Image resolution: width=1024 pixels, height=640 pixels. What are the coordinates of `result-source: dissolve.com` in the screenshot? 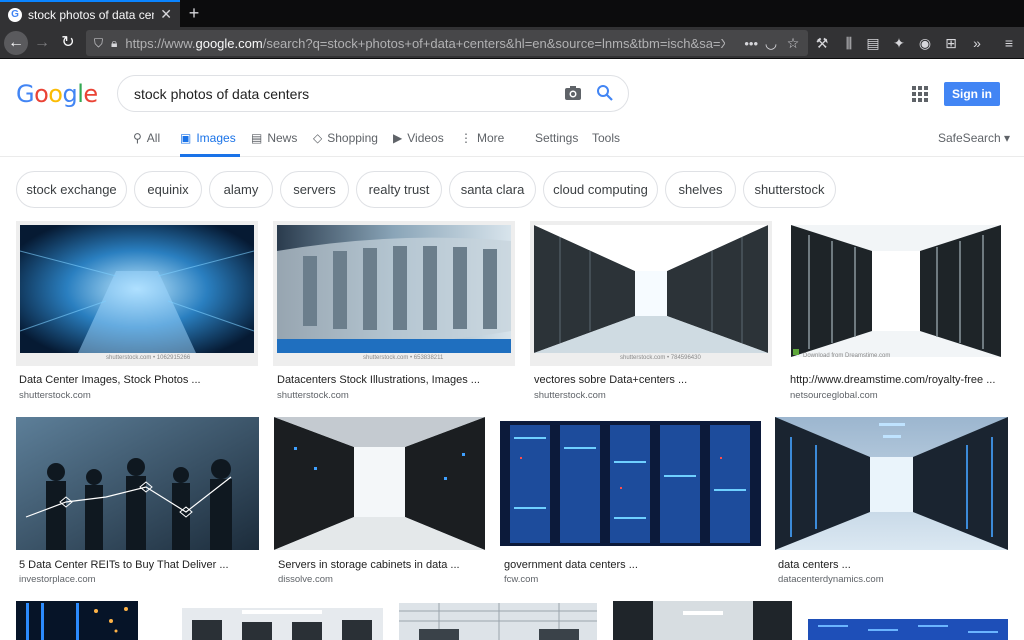 It's located at (305, 579).